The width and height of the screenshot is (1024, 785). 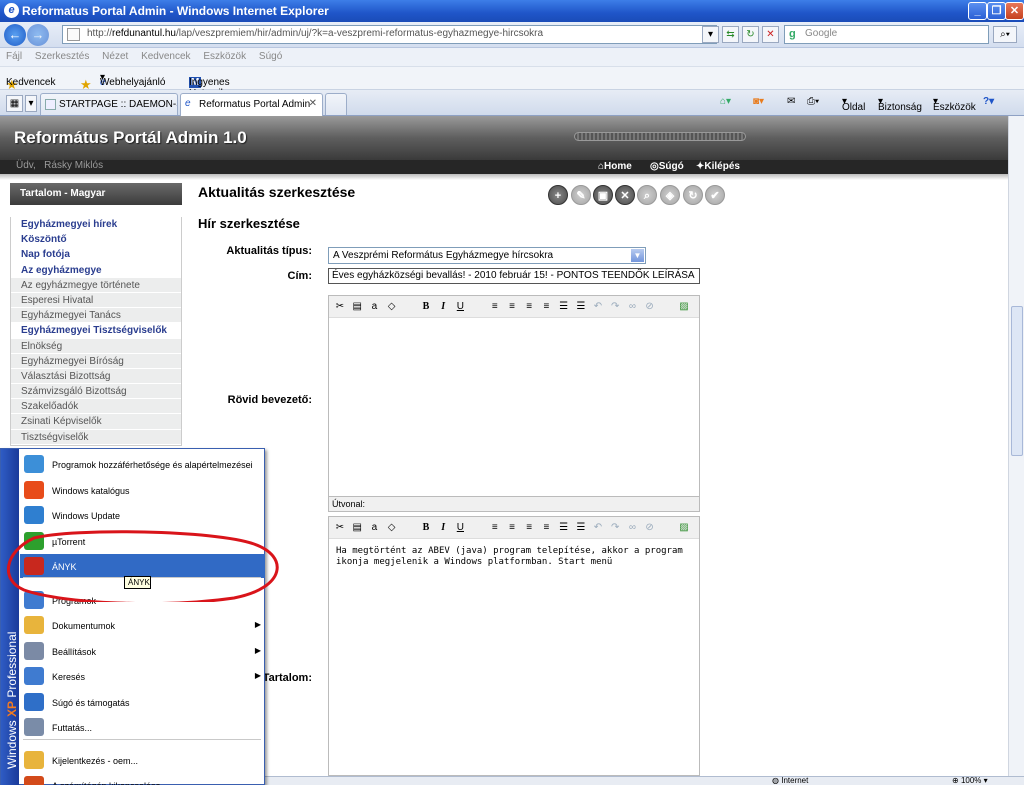 I want to click on menu-favorites: Kedvencek, so click(x=165, y=56).